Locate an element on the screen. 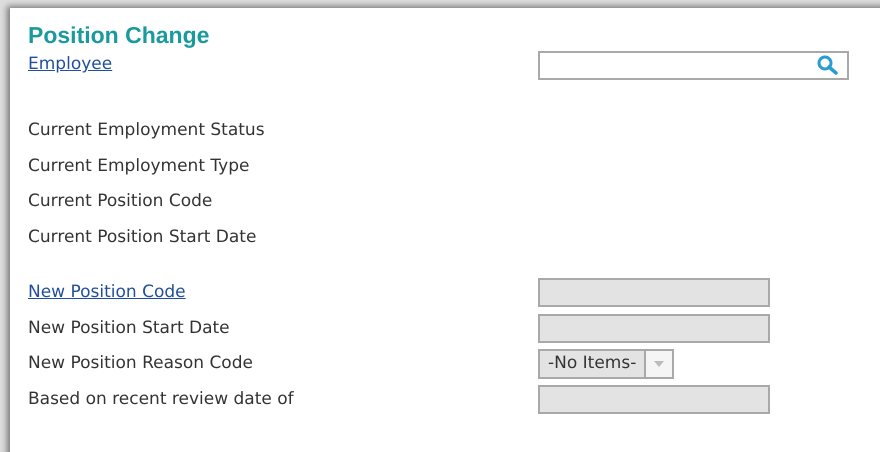 The height and width of the screenshot is (452, 880). field-label: Current Position Code is located at coordinates (120, 201).